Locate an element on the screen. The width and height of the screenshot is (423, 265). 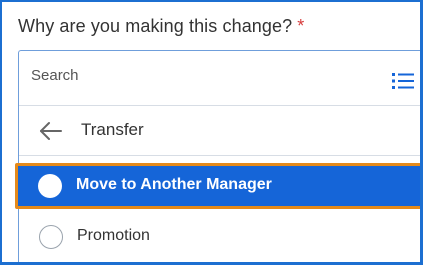
option-label: Move to Another Manager is located at coordinates (174, 184).